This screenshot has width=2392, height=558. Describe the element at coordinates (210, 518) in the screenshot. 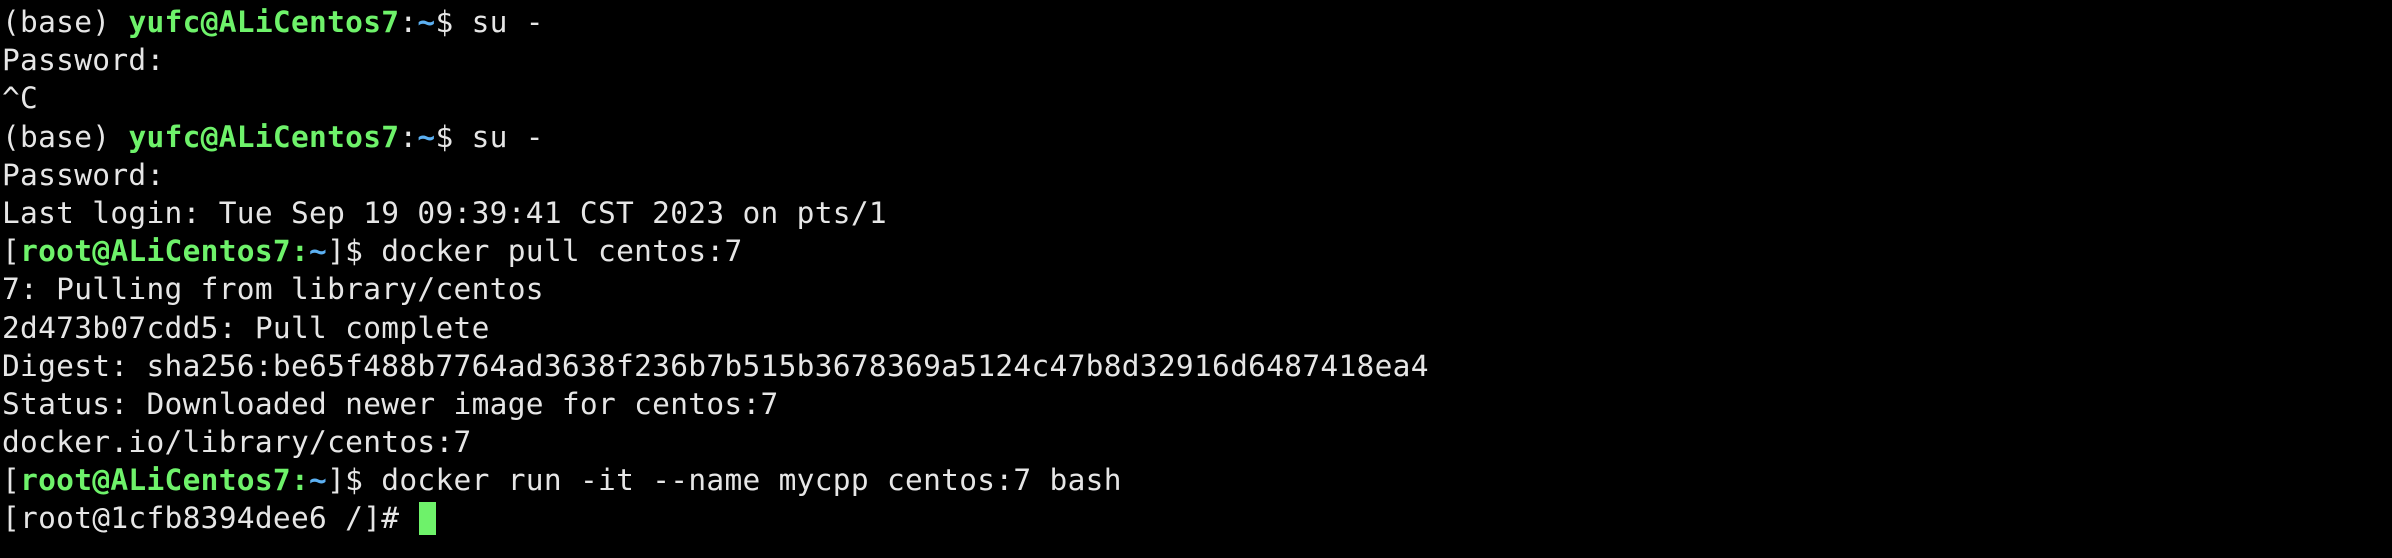

I see `container-prompt: [root@1cfb8394dee6 /]#` at that location.